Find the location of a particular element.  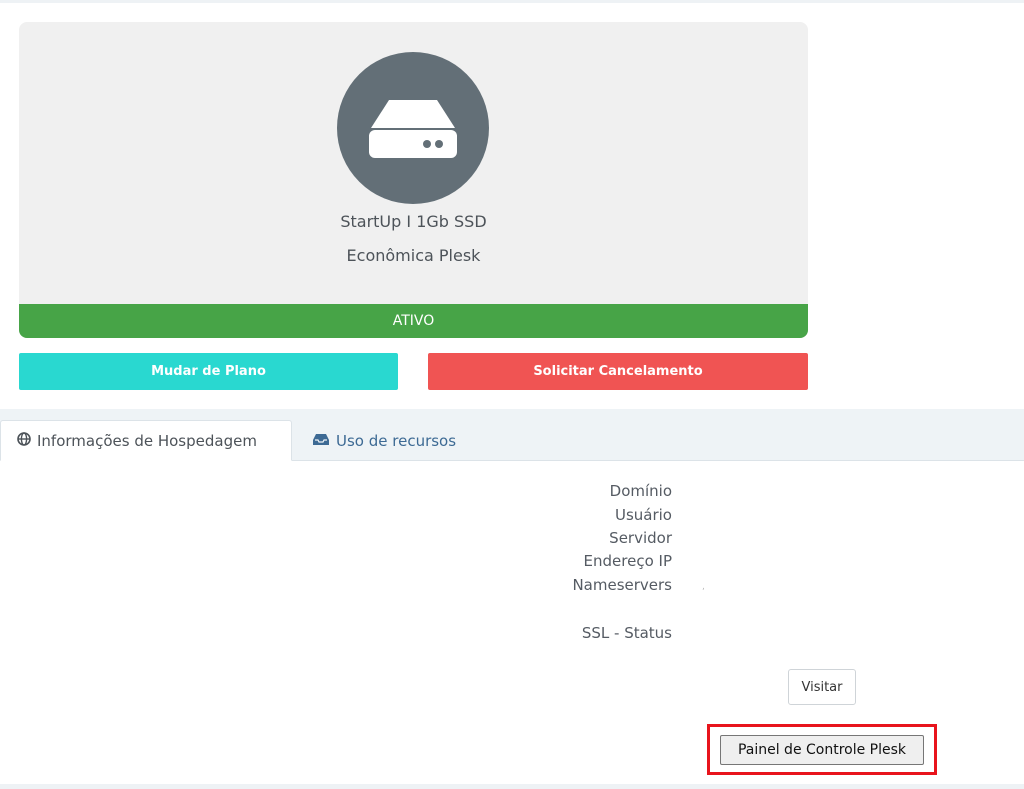

change-plan-button: Mudar de Plano is located at coordinates (208, 371).